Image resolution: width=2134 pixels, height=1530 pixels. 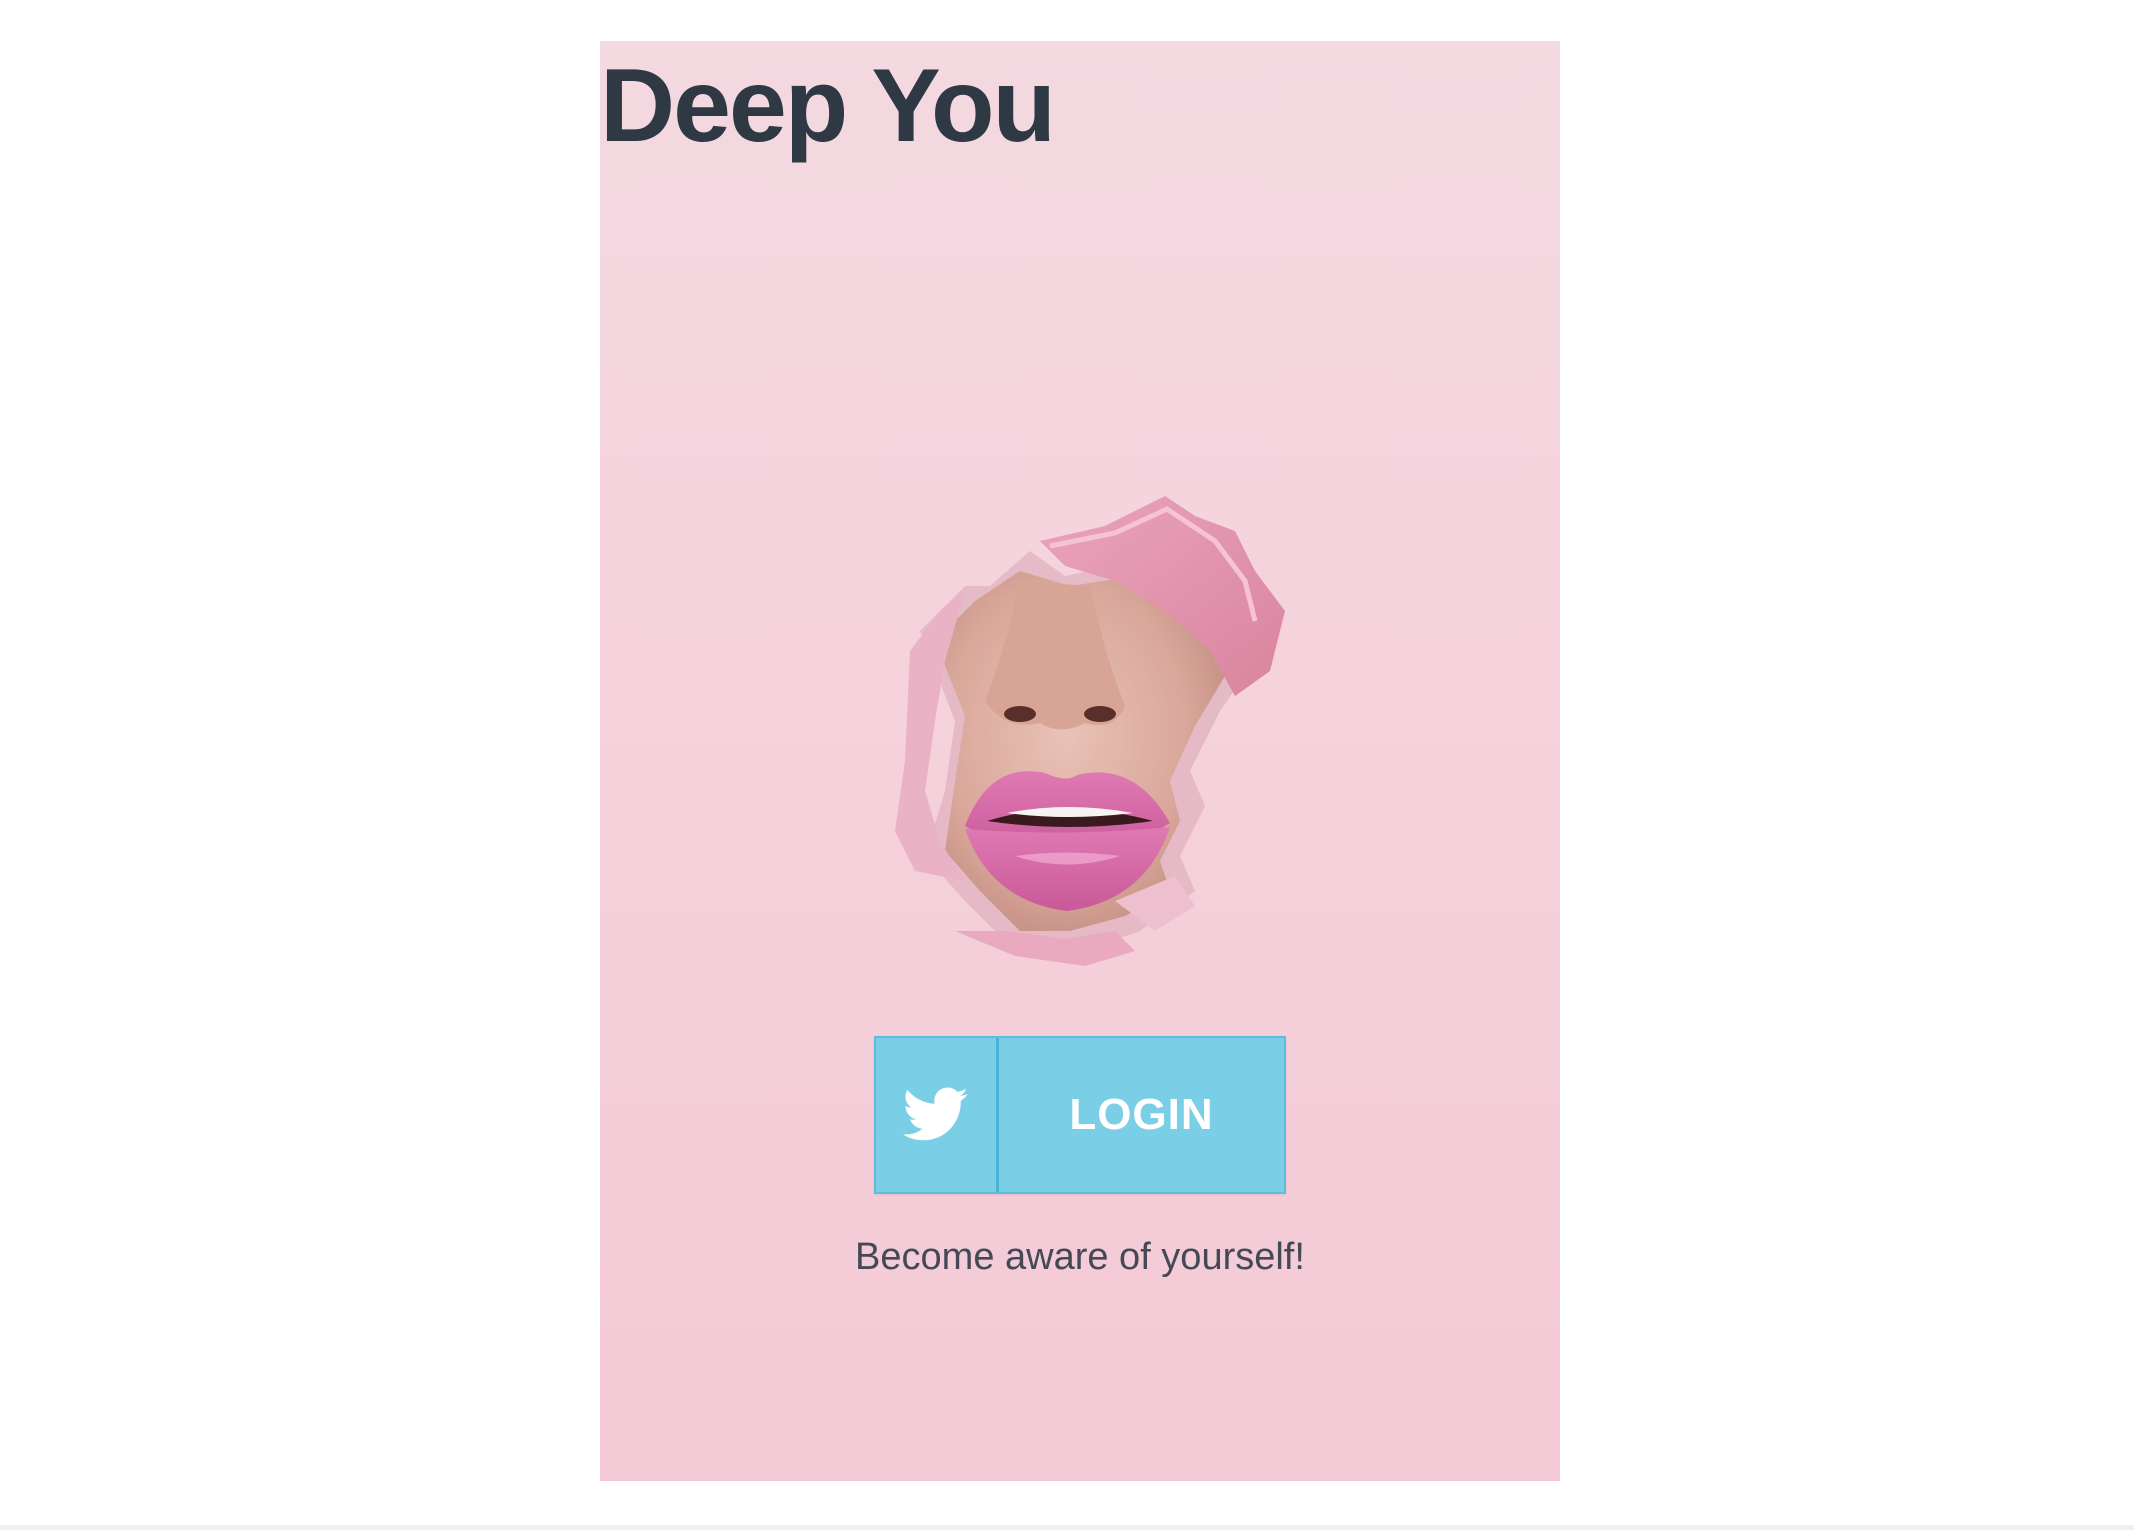 What do you see at coordinates (1080, 1257) in the screenshot?
I see `tagline: Become aware of yourself!` at bounding box center [1080, 1257].